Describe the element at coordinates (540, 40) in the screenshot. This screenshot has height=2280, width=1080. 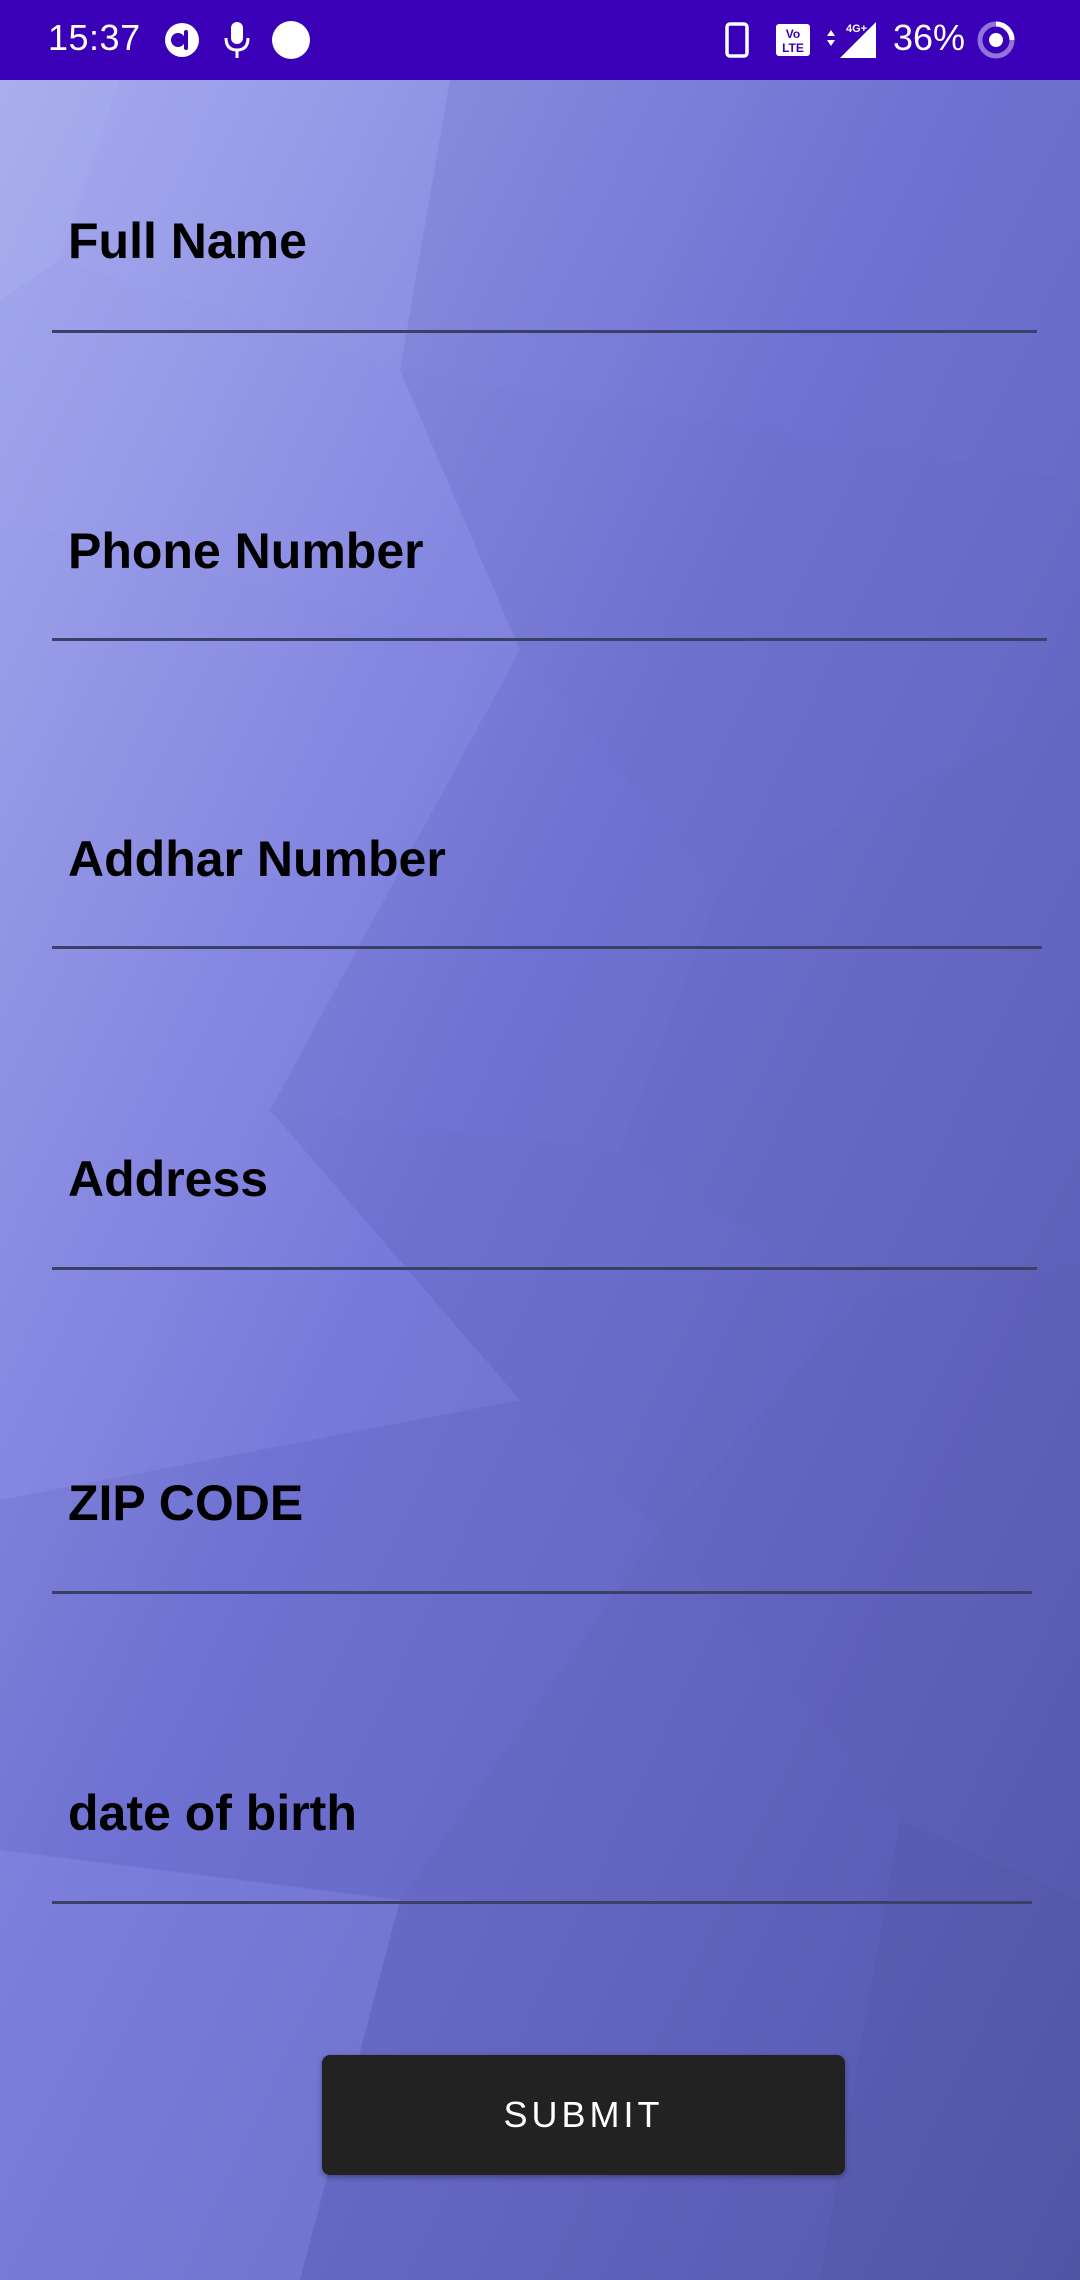
I see `status-bar: 15:37 Vo LTE 4G+ 36%` at that location.